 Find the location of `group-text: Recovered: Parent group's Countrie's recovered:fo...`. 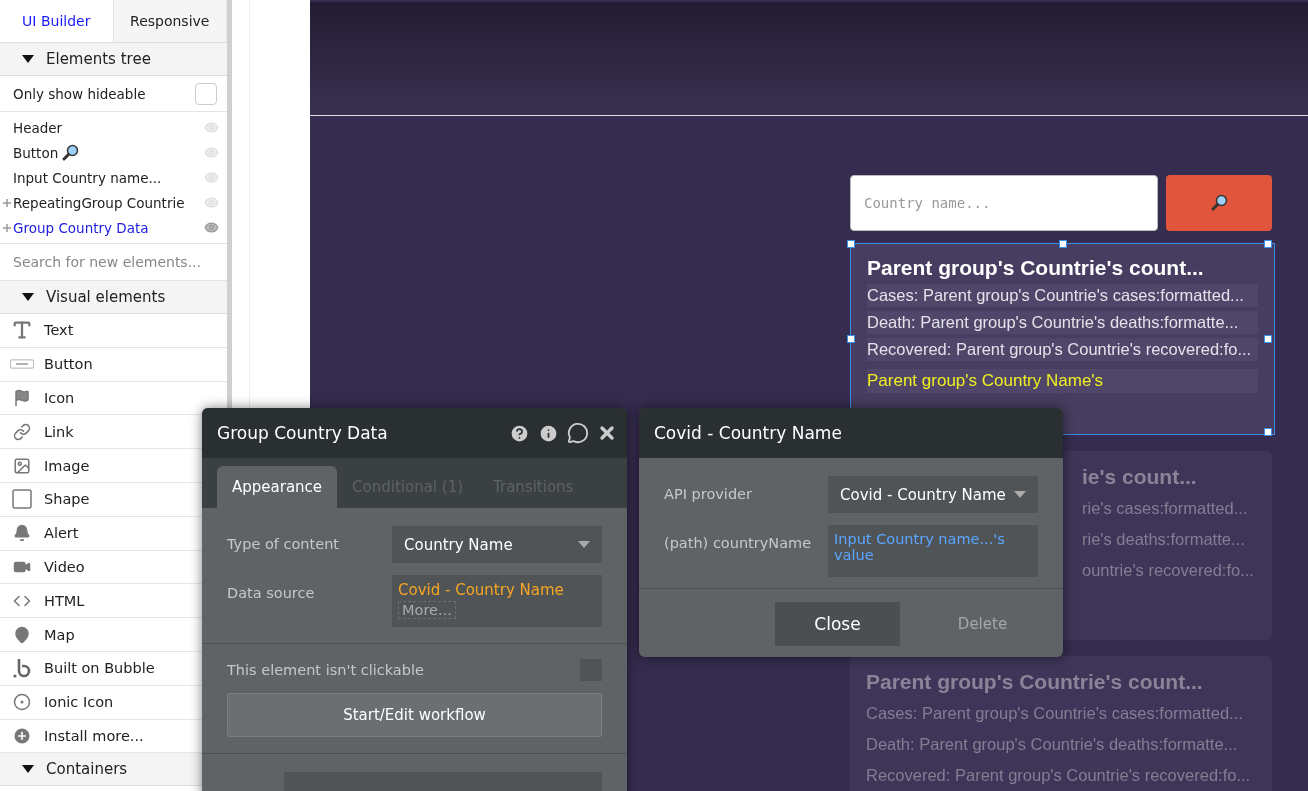

group-text: Recovered: Parent group's Countrie's recovered:fo... is located at coordinates (1062, 349).